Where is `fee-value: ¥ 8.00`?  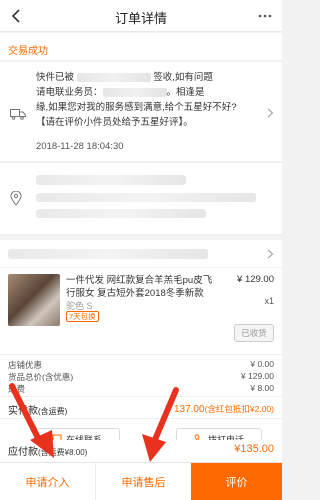
fee-value: ¥ 8.00 is located at coordinates (262, 388).